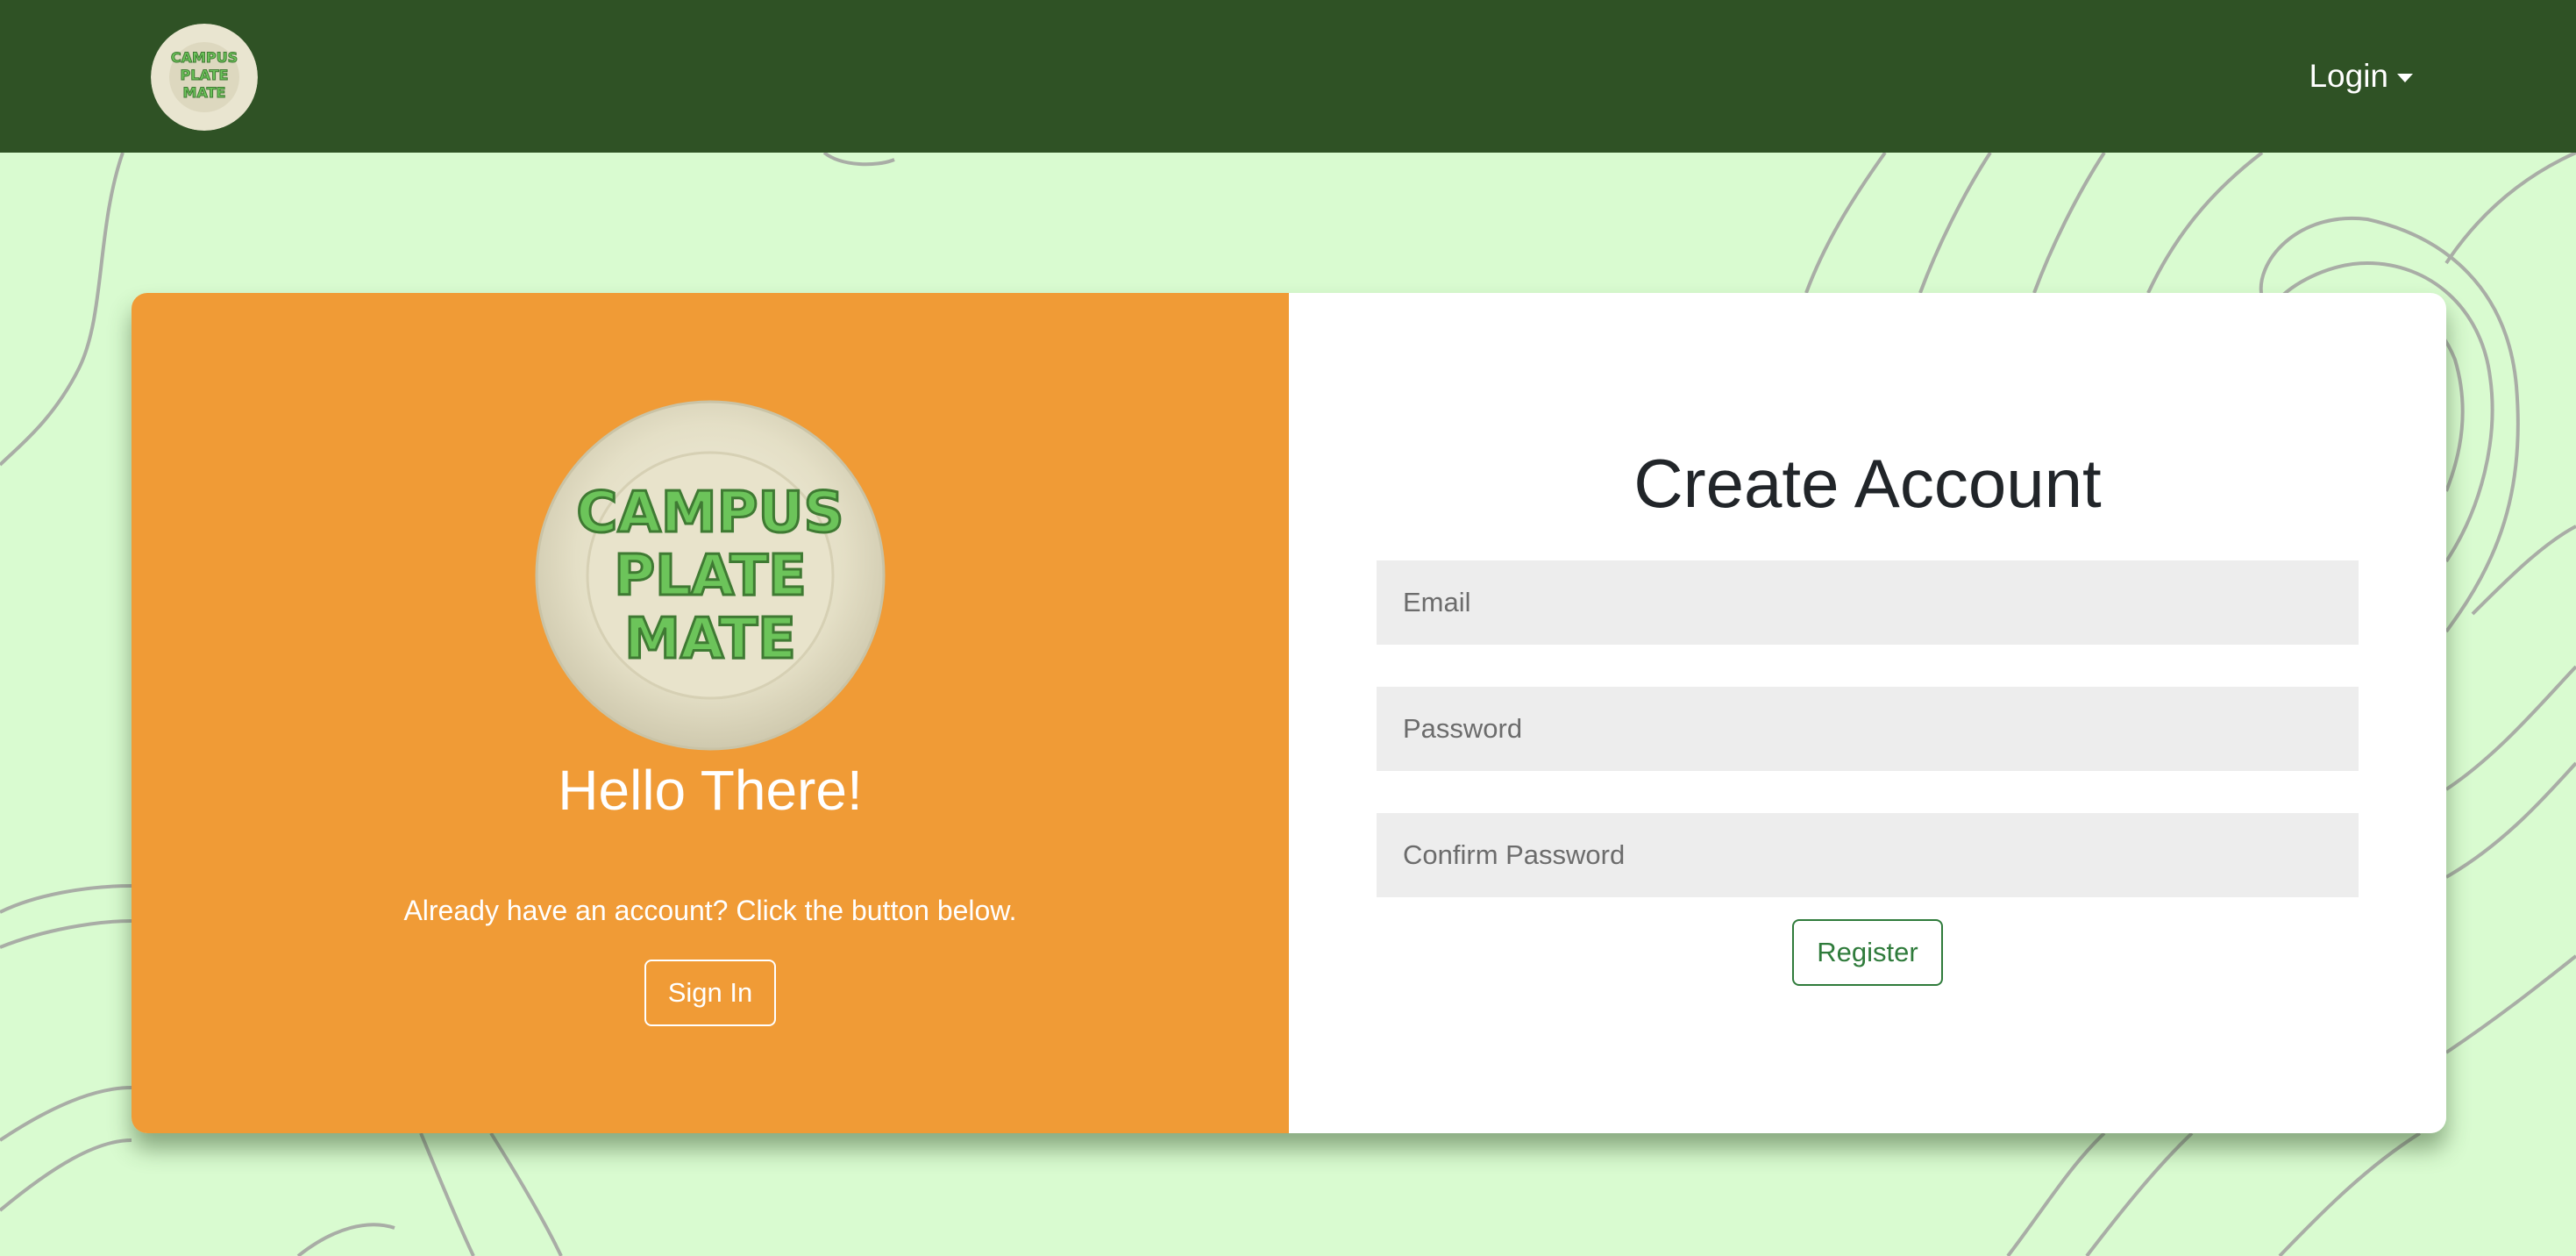 This screenshot has height=1256, width=2576. What do you see at coordinates (1868, 855) in the screenshot?
I see `confirm-password-field` at bounding box center [1868, 855].